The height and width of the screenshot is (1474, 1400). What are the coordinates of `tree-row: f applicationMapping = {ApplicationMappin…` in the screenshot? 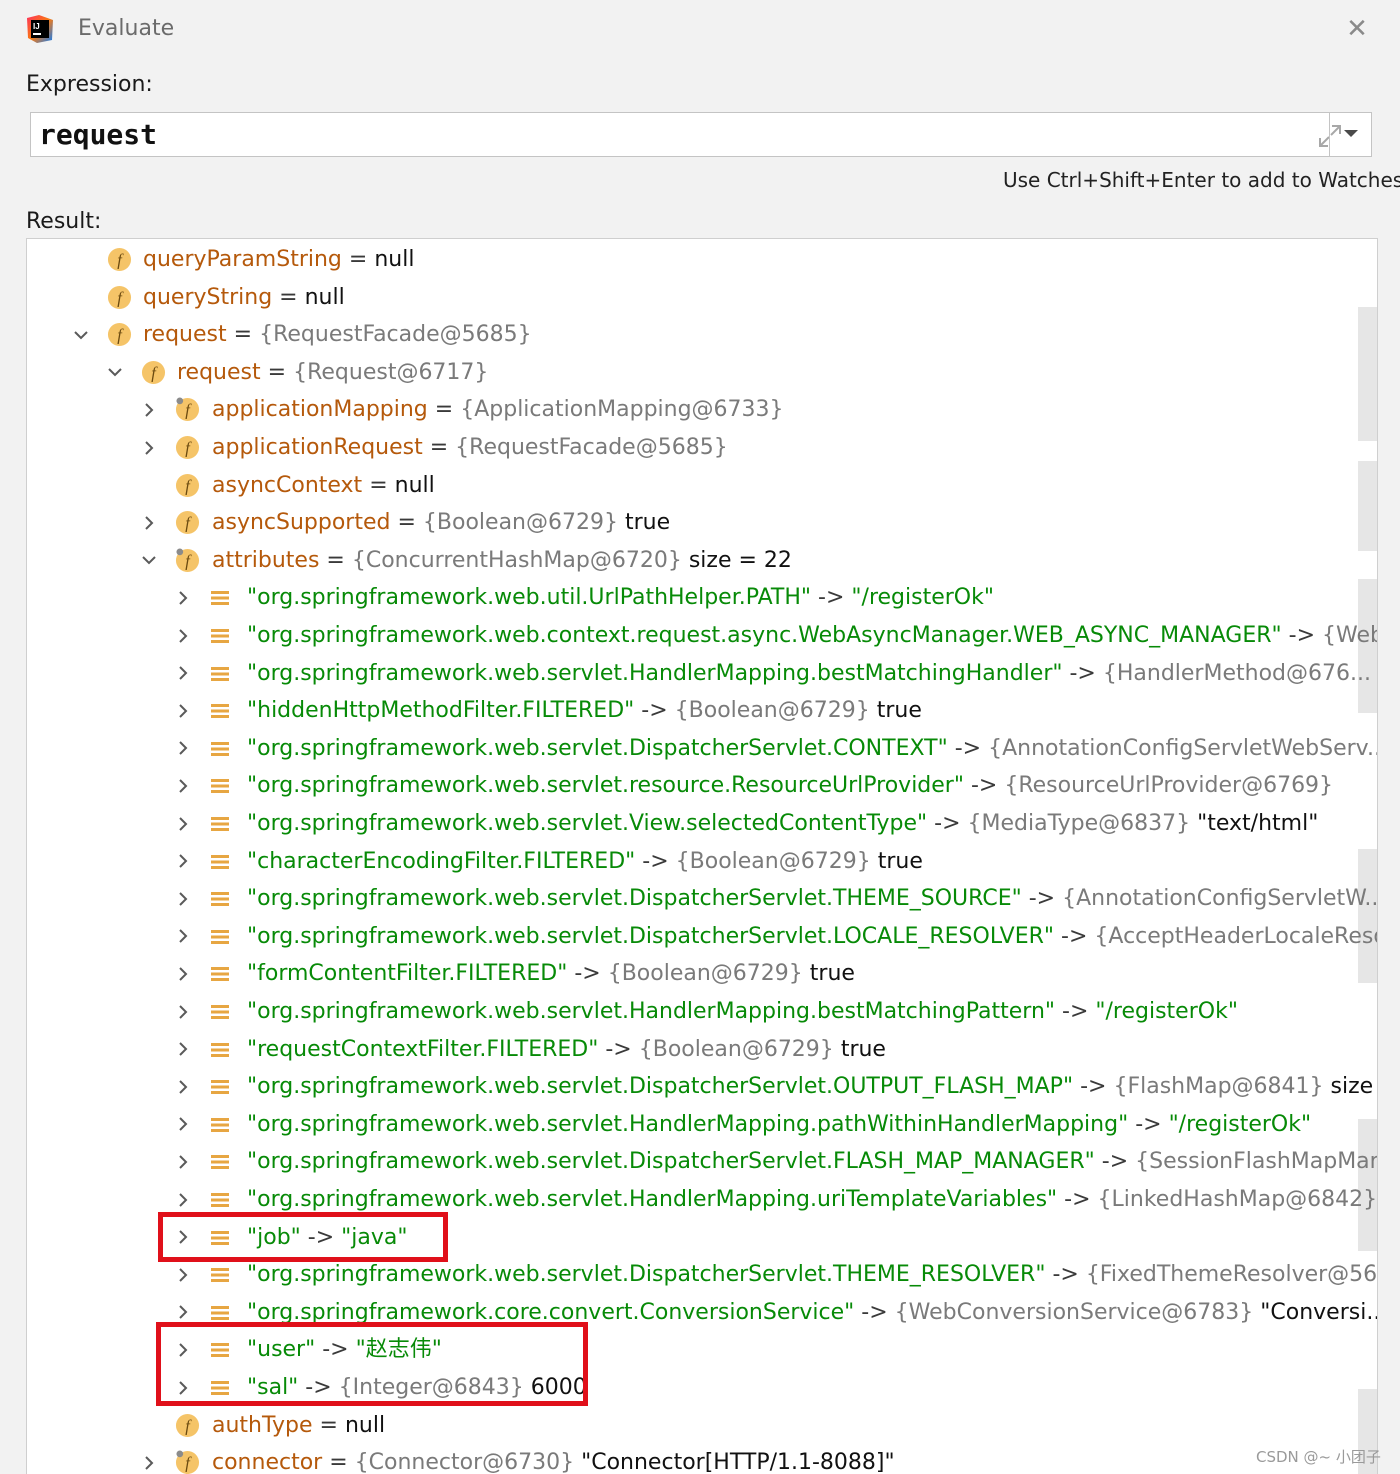 It's located at (702, 409).